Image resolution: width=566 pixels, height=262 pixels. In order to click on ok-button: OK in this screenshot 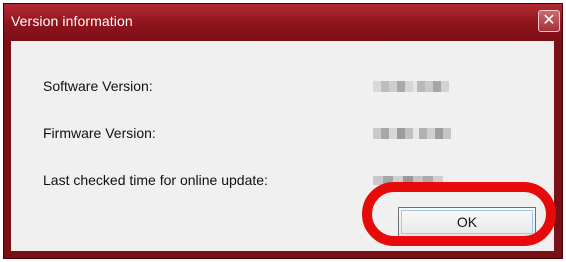, I will do `click(467, 222)`.